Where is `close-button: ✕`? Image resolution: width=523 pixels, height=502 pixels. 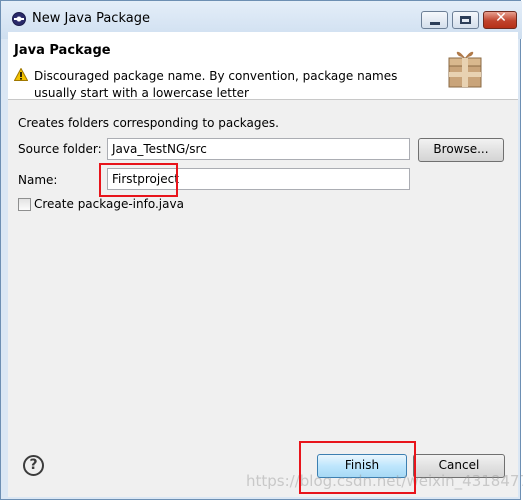
close-button: ✕ is located at coordinates (500, 19).